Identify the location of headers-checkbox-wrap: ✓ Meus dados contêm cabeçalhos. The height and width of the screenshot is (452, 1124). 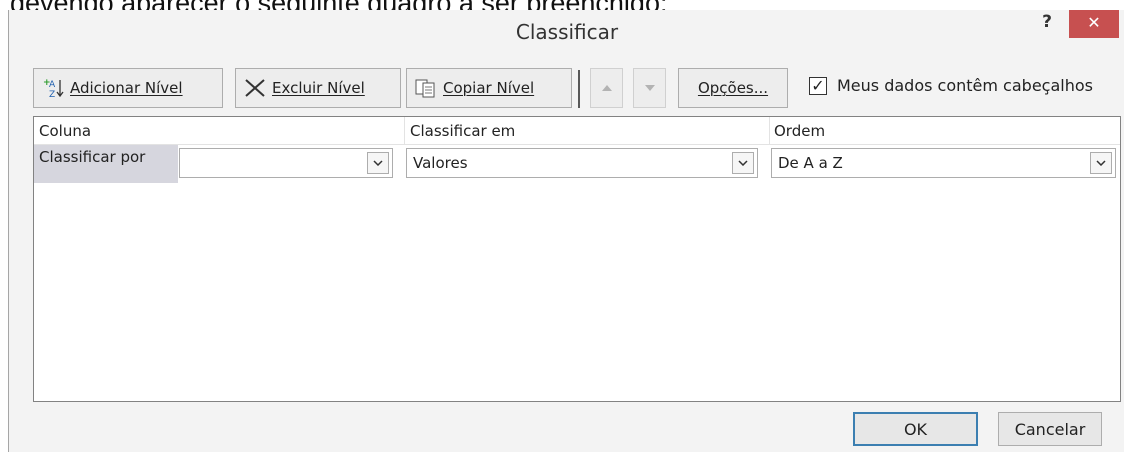
(951, 85).